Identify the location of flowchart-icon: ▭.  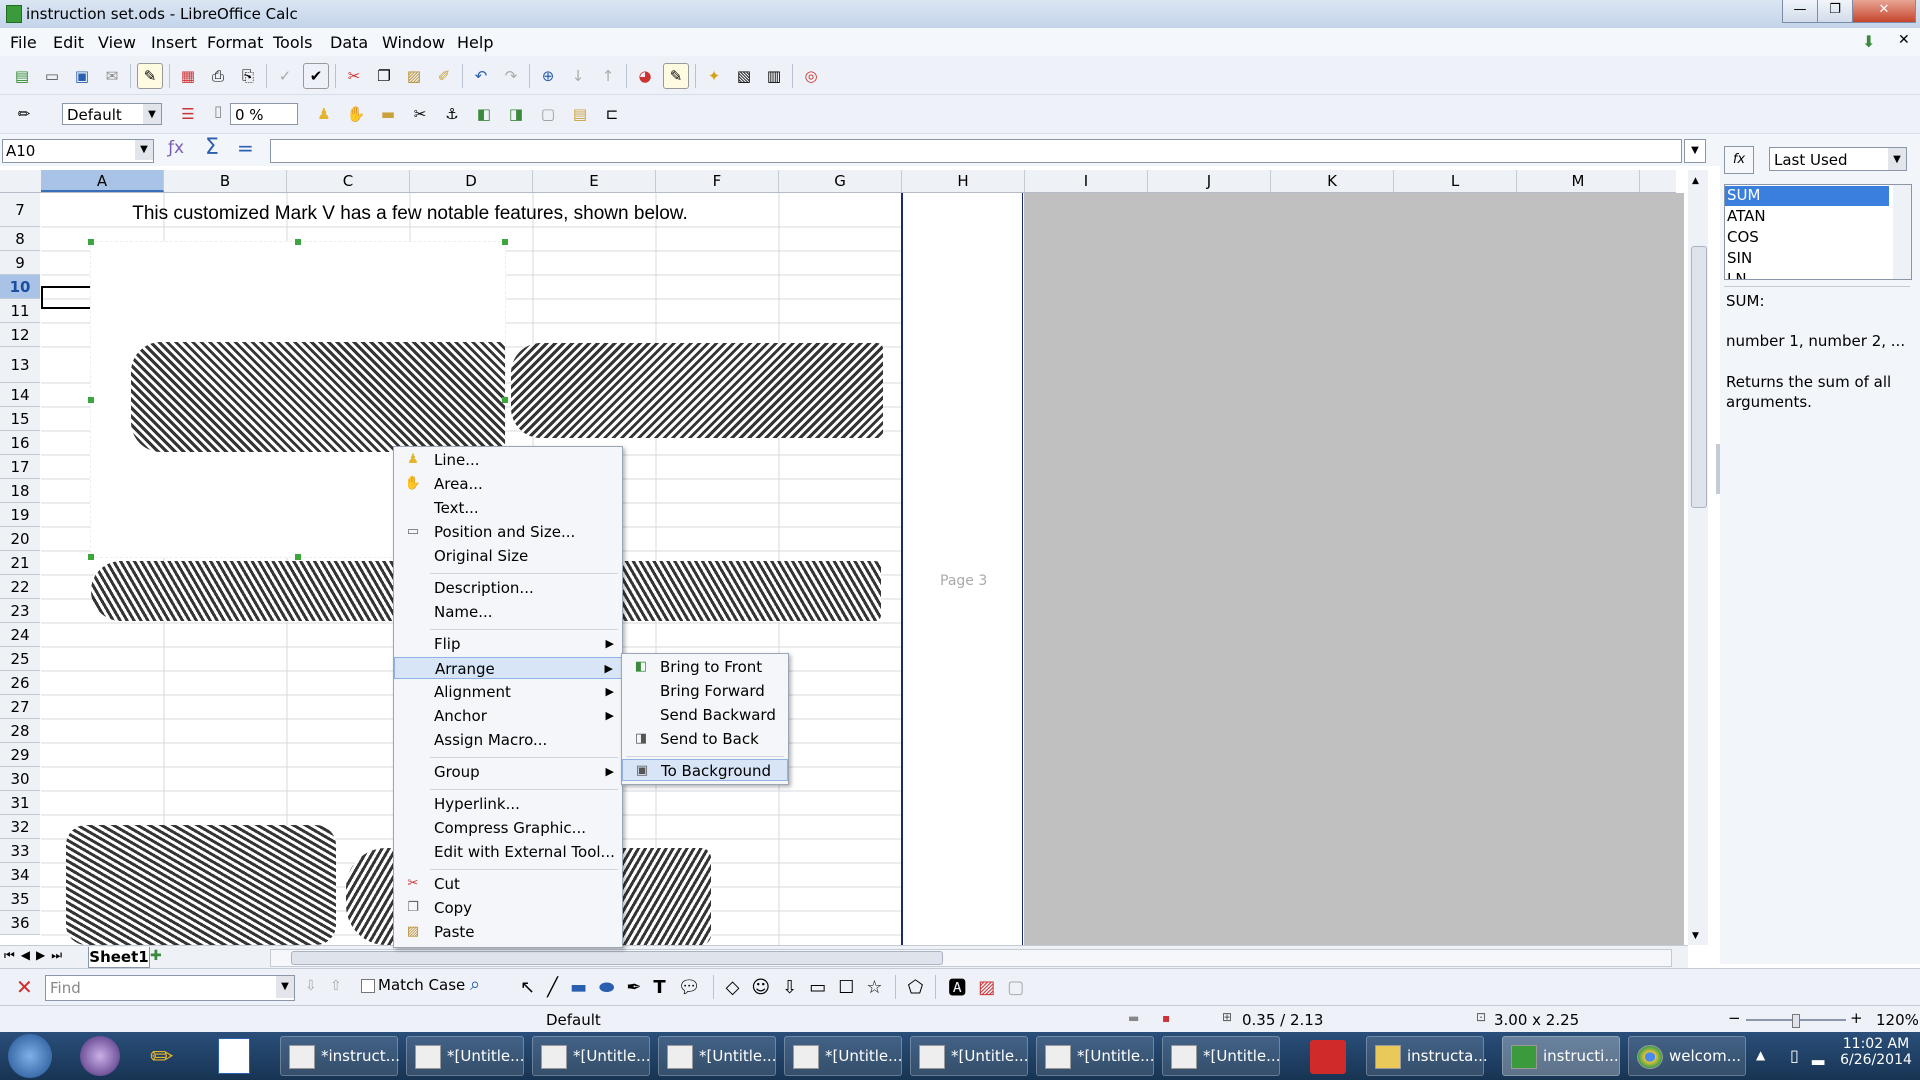
(817, 987).